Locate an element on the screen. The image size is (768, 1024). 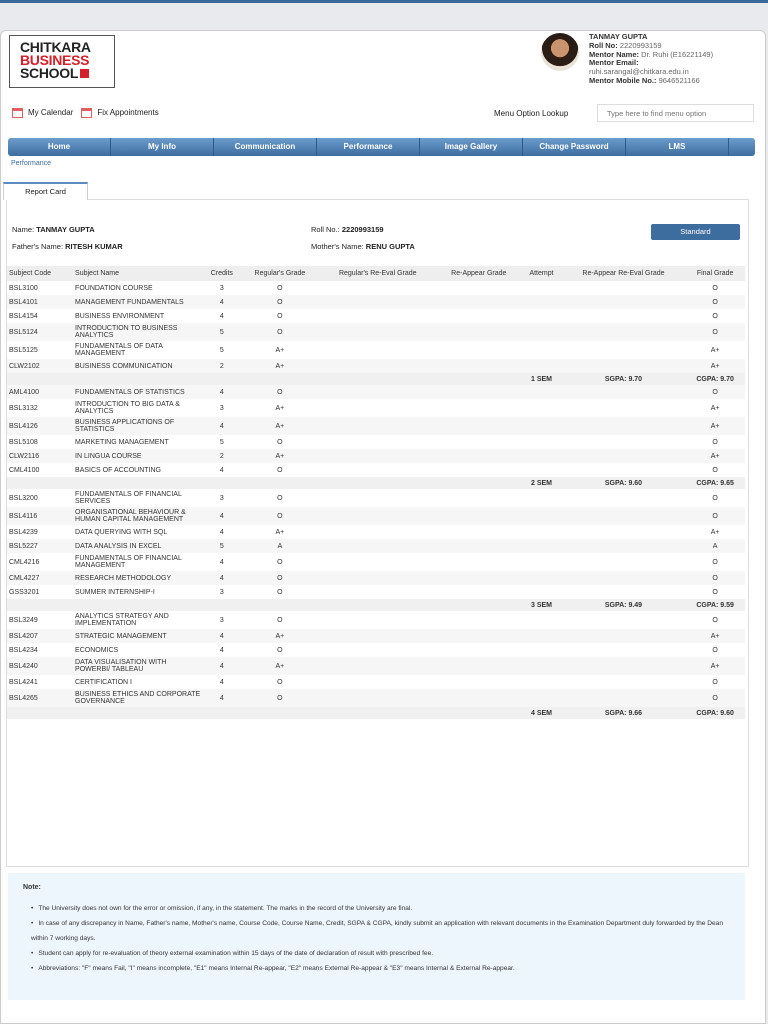
column-header: Final Grade is located at coordinates (715, 273).